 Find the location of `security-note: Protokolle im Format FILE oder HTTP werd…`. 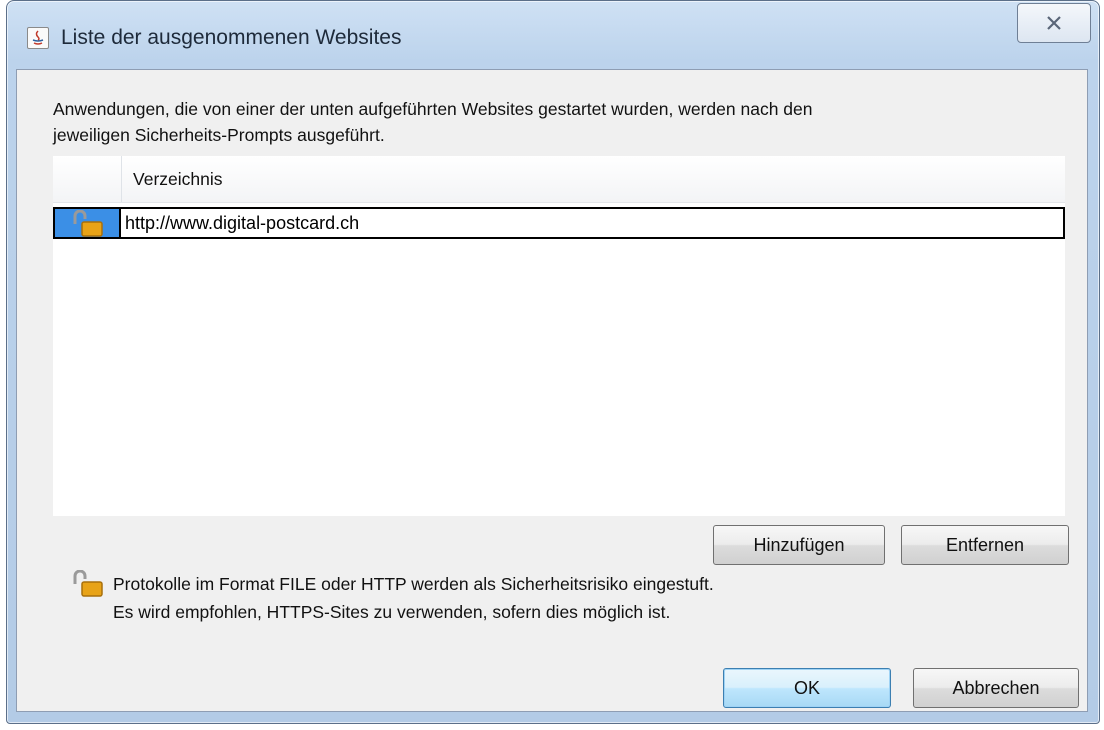

security-note: Protokolle im Format FILE oder HTTP werd… is located at coordinates (413, 598).